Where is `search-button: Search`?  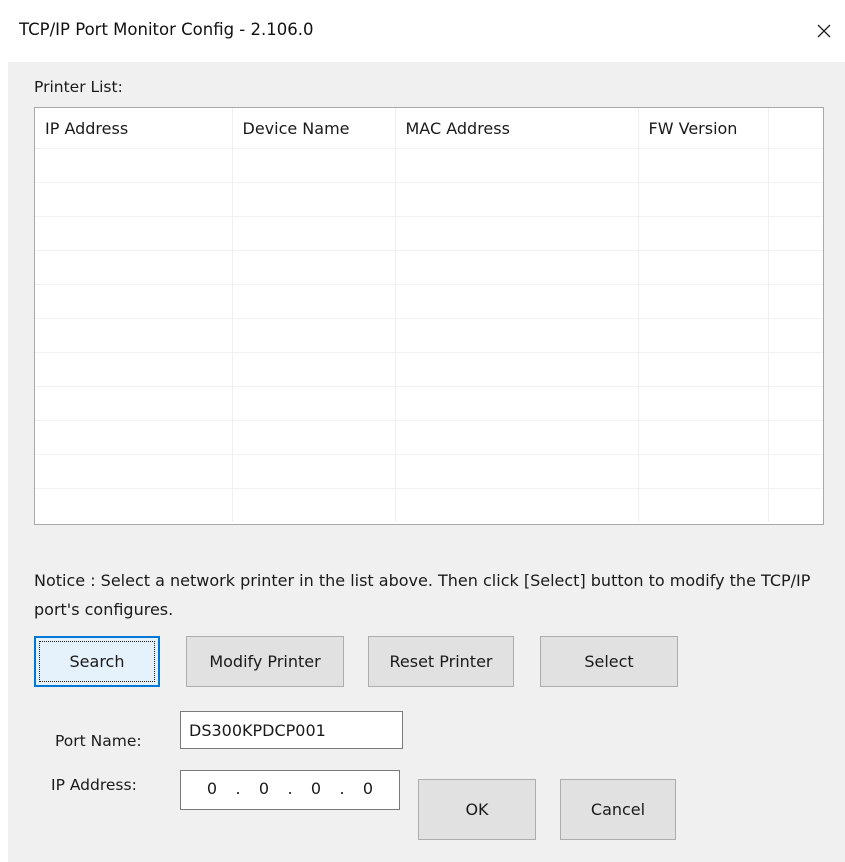
search-button: Search is located at coordinates (97, 661).